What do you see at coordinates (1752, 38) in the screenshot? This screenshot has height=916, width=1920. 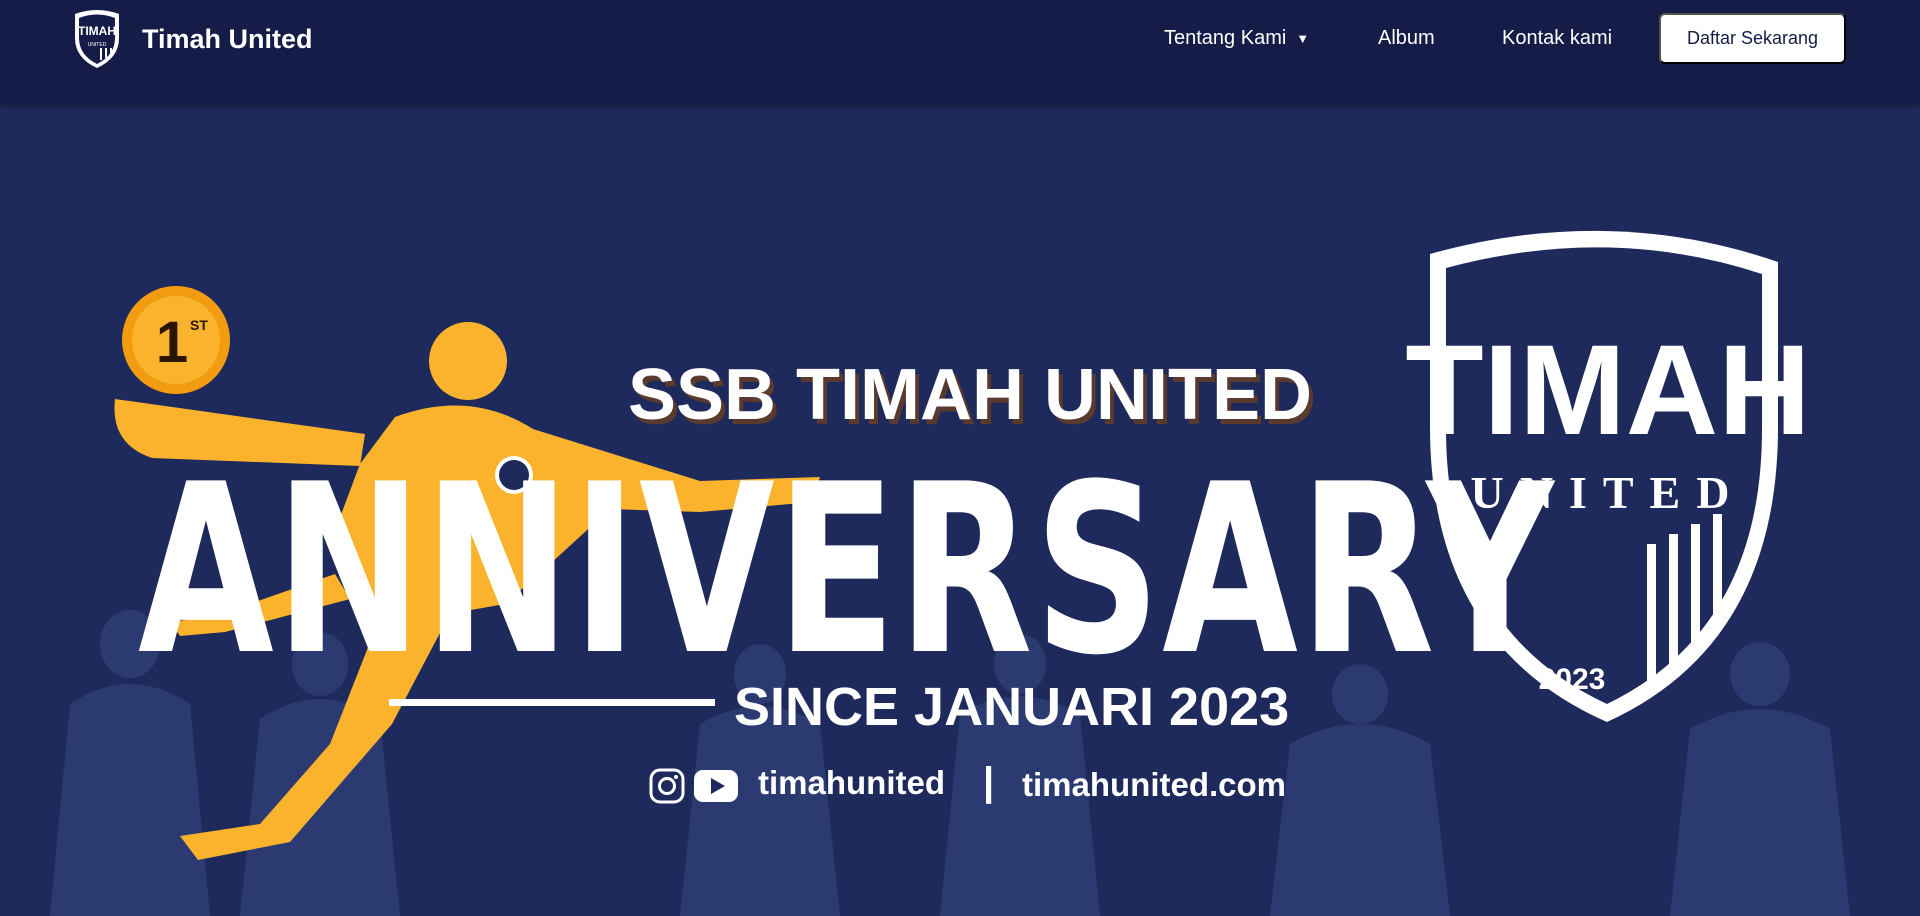 I see `register-button: Daftar Sekarang` at bounding box center [1752, 38].